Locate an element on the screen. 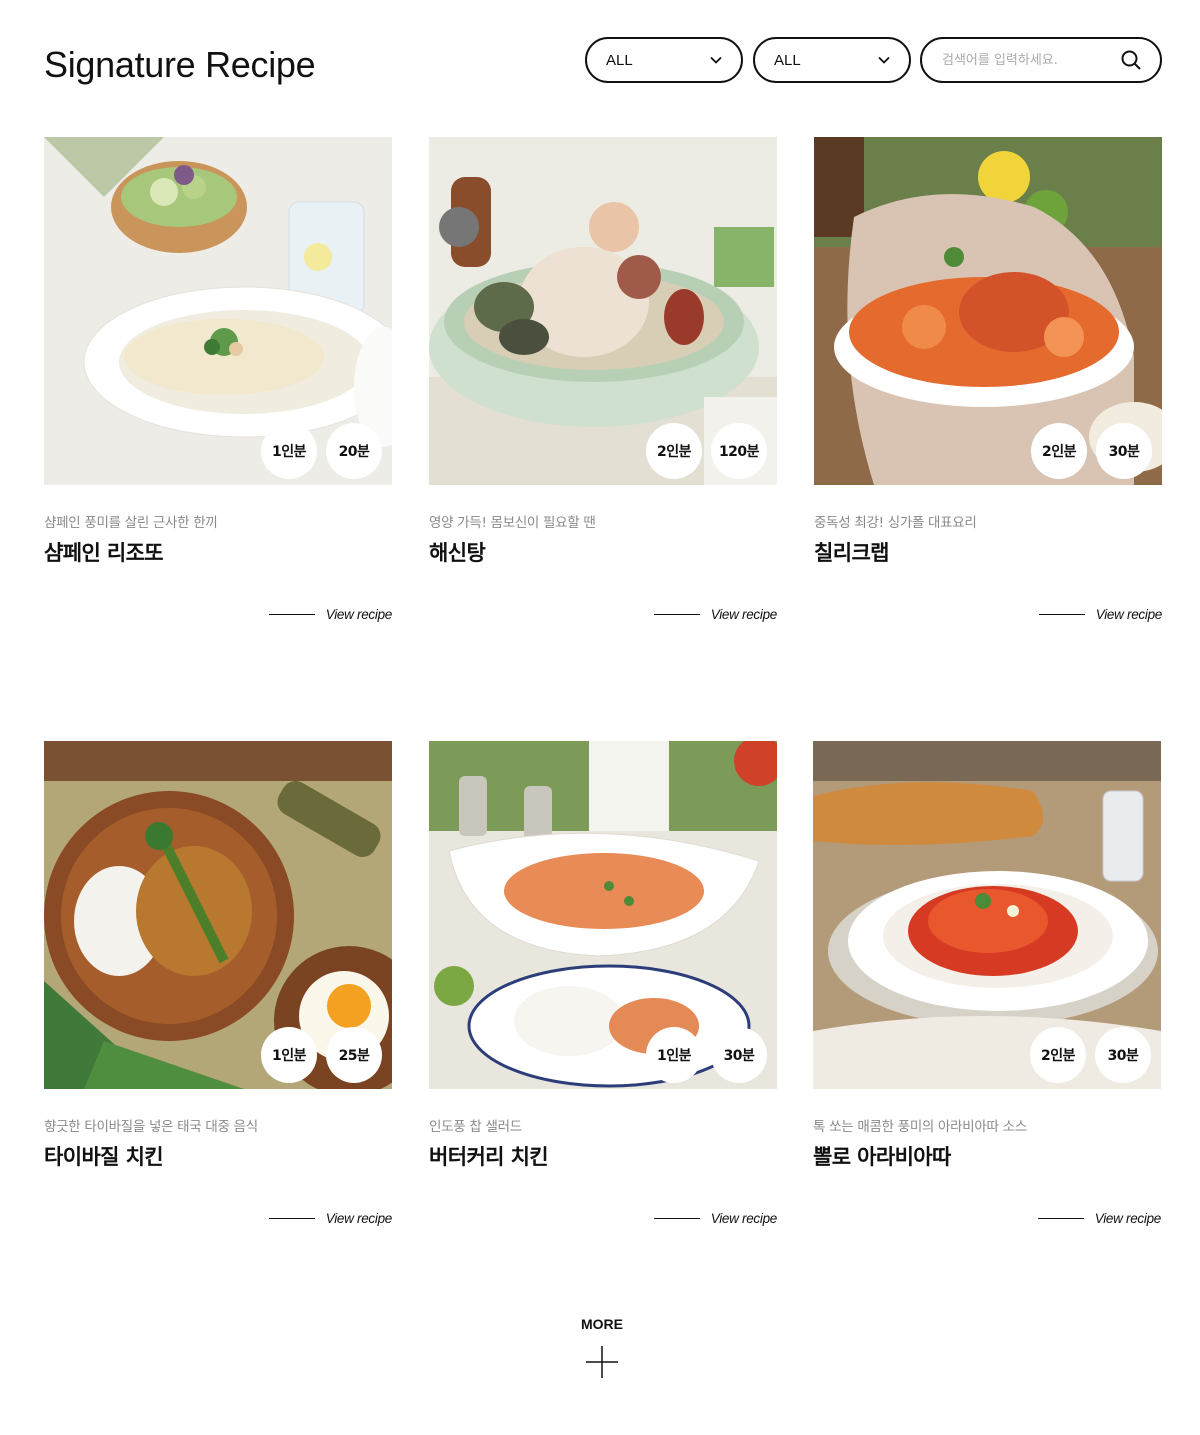  recipe-subtitle: 중독성 최강! 싱가폴 대표요리 is located at coordinates (895, 523).